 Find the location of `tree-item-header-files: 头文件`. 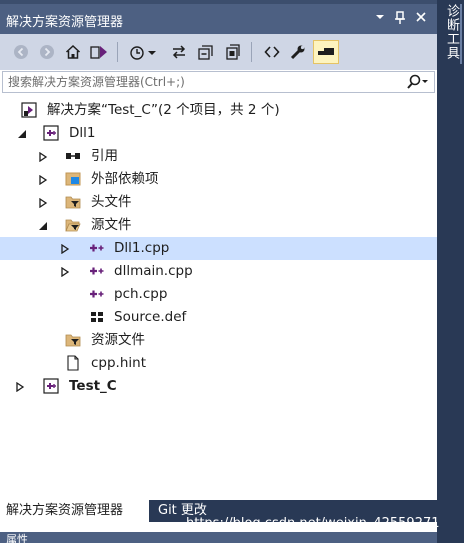

tree-item-header-files: 头文件 is located at coordinates (218, 202).